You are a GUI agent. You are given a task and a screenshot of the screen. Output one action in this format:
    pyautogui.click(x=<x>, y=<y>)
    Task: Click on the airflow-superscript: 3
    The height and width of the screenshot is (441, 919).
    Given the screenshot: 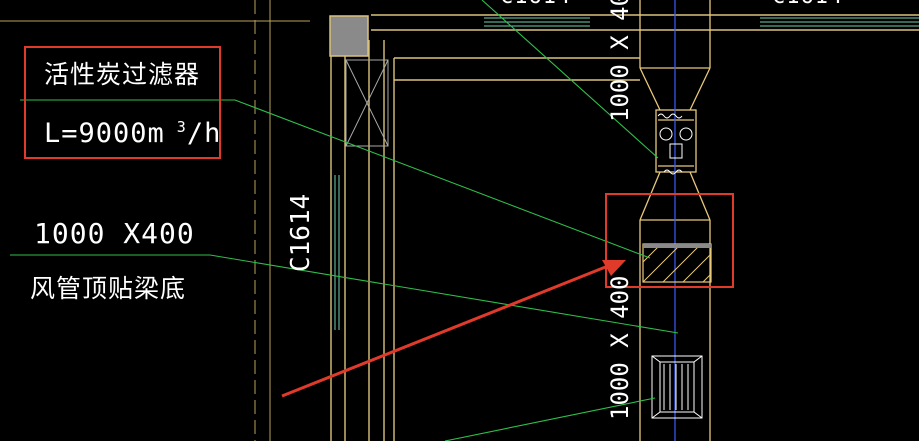 What is the action you would take?
    pyautogui.click(x=181, y=127)
    